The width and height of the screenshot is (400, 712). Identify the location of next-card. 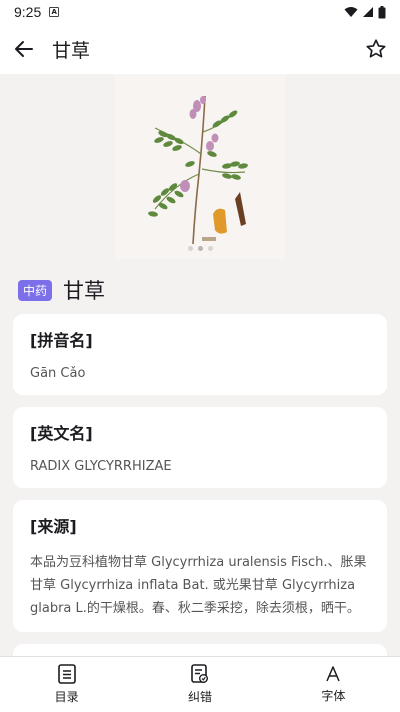
(200, 650).